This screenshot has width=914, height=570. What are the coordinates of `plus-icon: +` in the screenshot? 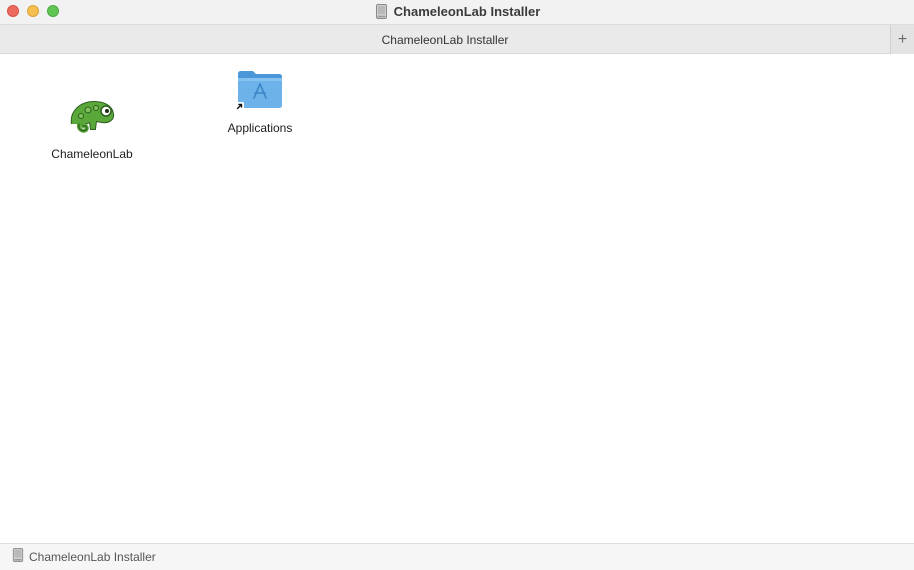 It's located at (902, 39).